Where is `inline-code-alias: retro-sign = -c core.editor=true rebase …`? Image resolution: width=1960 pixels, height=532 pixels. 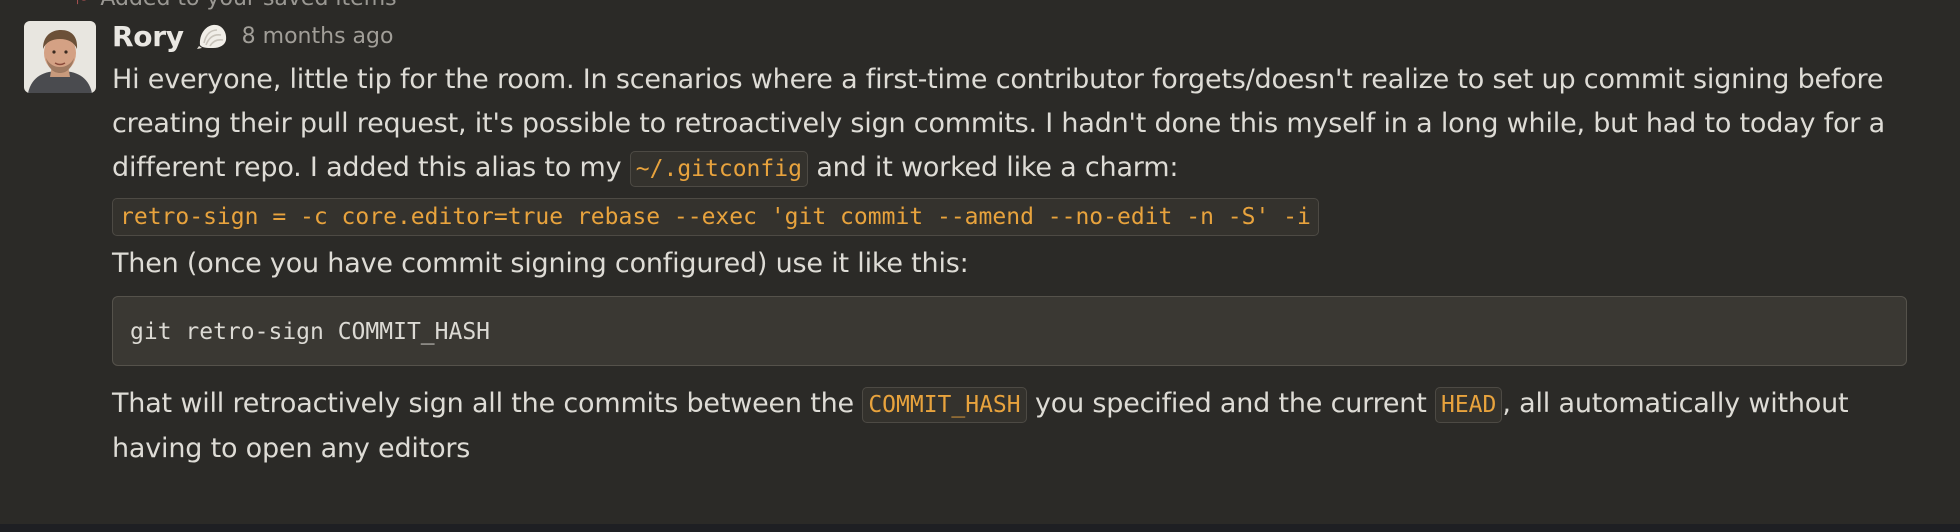 inline-code-alias: retro-sign = -c core.editor=true rebase … is located at coordinates (715, 217).